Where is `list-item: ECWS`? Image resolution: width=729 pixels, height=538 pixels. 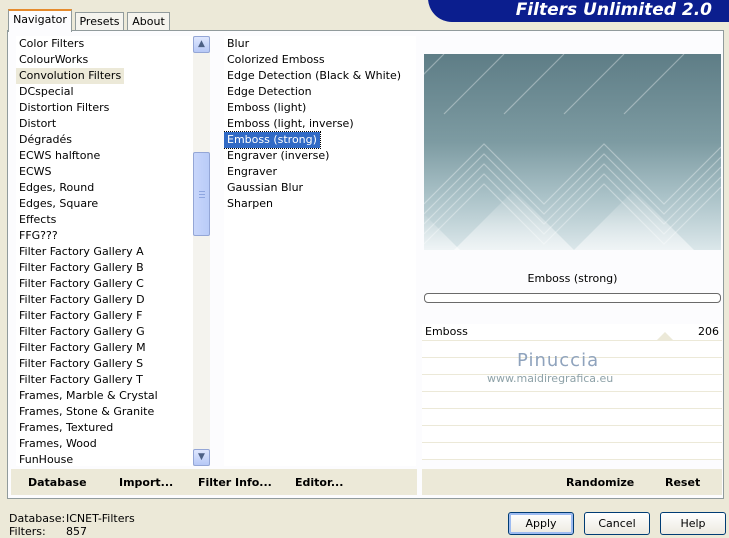 list-item: ECWS is located at coordinates (35, 172).